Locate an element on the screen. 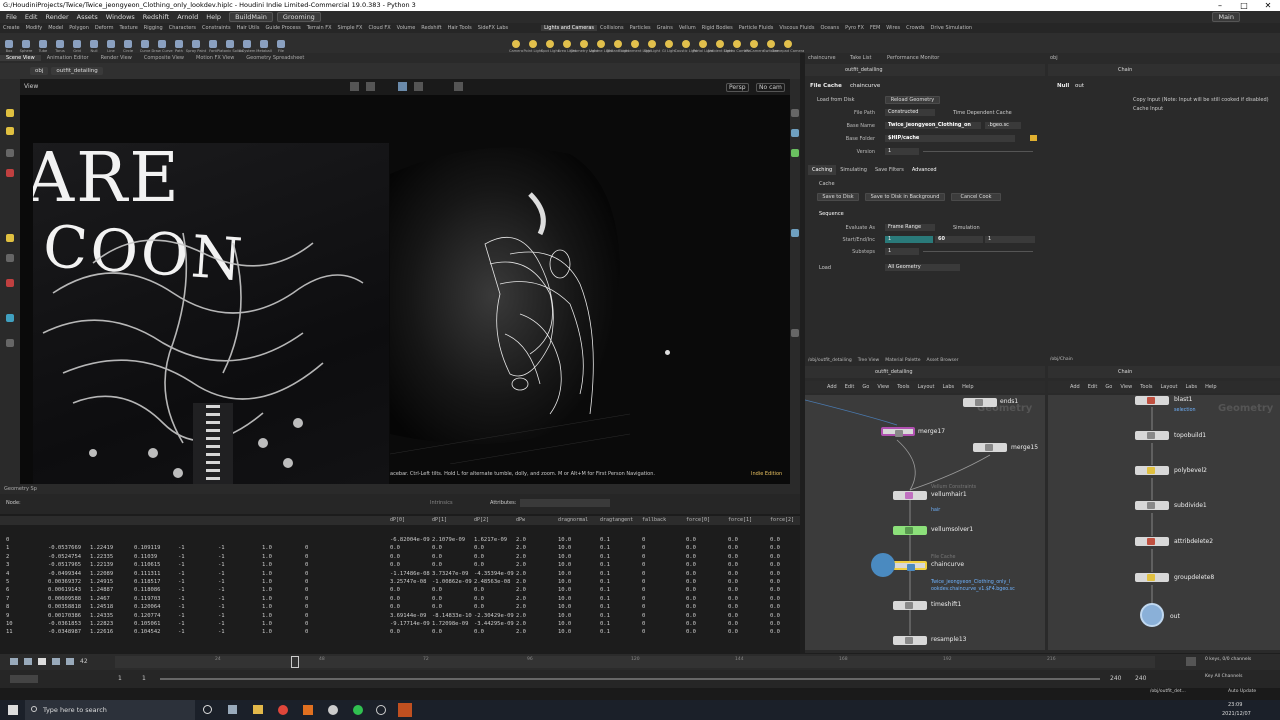 Image resolution: width=1280 pixels, height=720 pixels. shelf-tool: Environment Light is located at coordinates (635, 46).